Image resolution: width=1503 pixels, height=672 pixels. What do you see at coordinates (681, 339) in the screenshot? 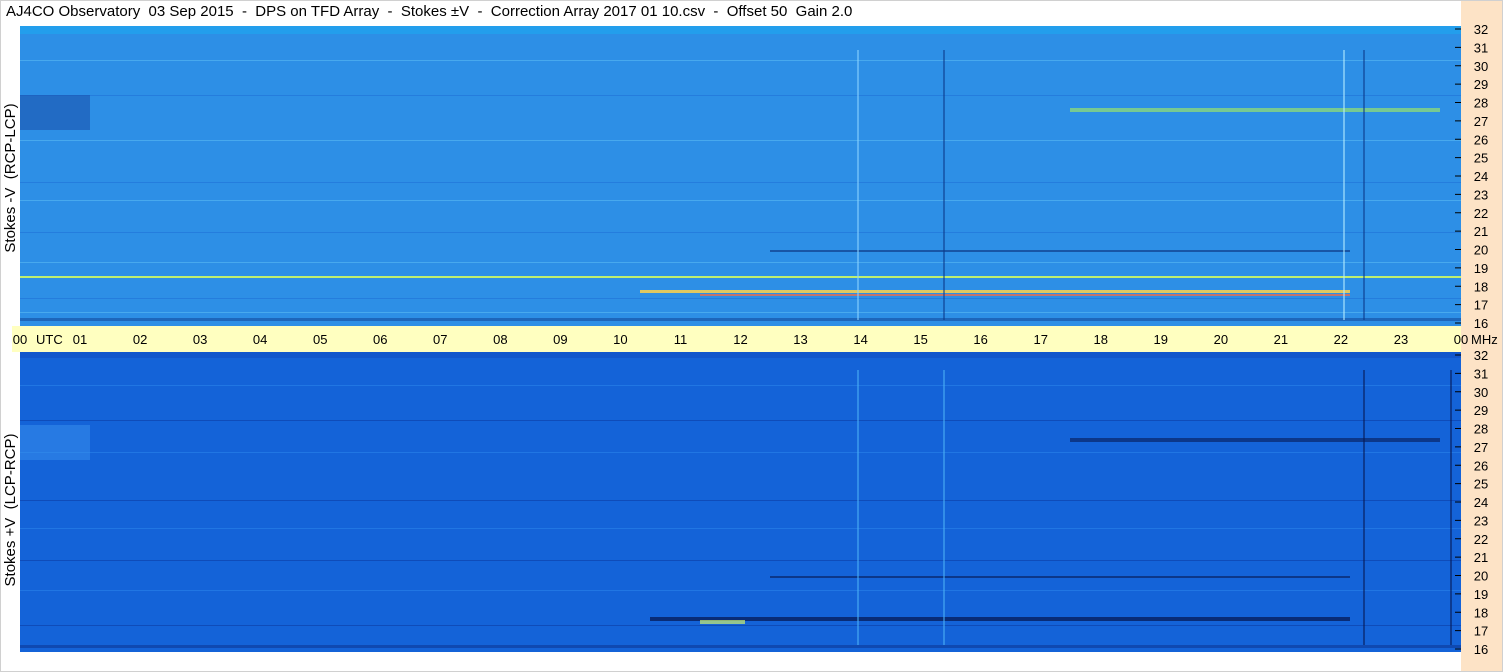
I see `time-tick-label: 11` at bounding box center [681, 339].